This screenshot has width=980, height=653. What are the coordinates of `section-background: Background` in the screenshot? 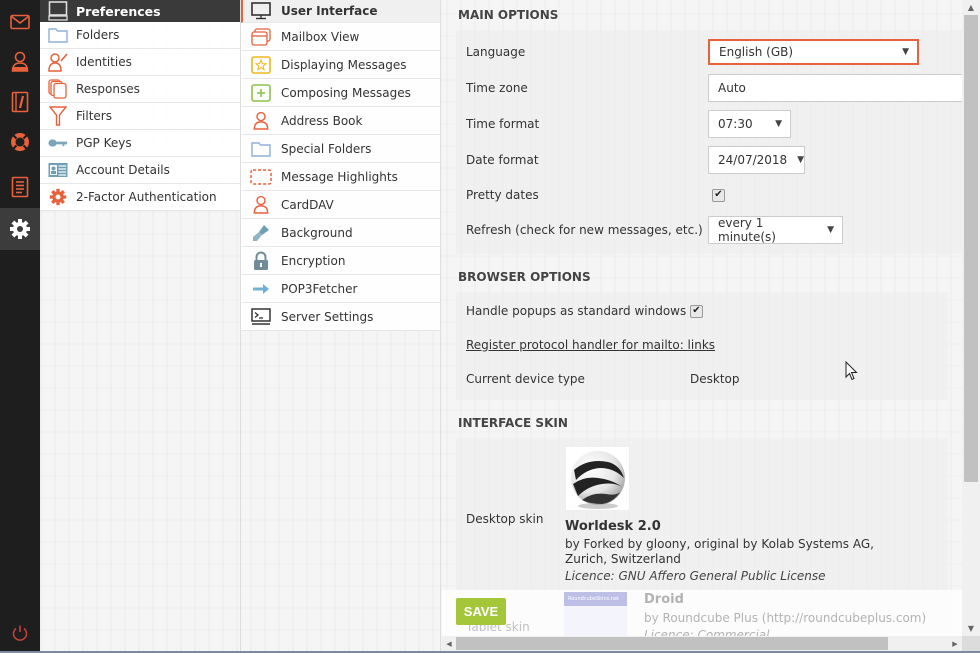 It's located at (340, 233).